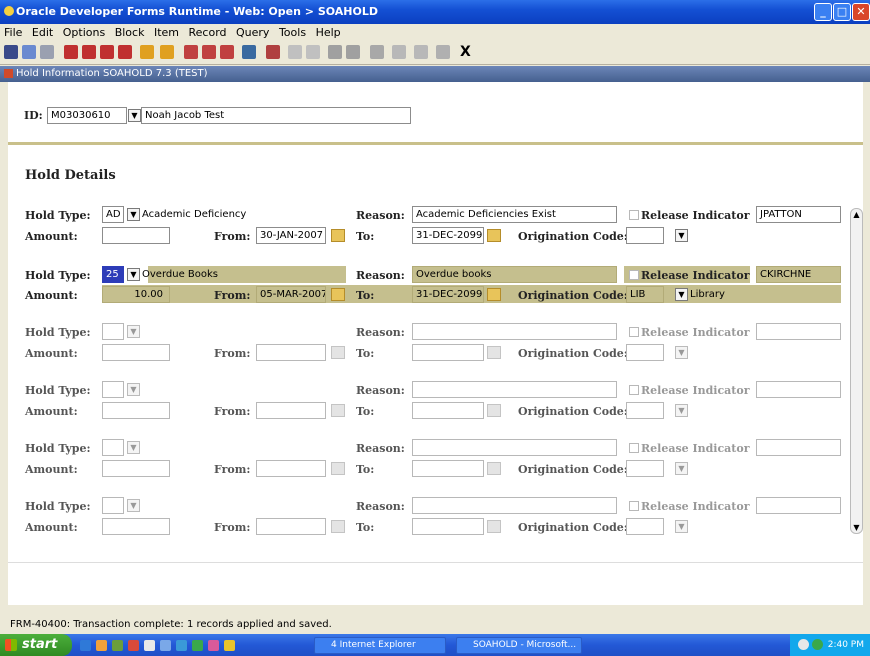 The width and height of the screenshot is (870, 656). What do you see at coordinates (443, 52) in the screenshot?
I see `workflow-icon` at bounding box center [443, 52].